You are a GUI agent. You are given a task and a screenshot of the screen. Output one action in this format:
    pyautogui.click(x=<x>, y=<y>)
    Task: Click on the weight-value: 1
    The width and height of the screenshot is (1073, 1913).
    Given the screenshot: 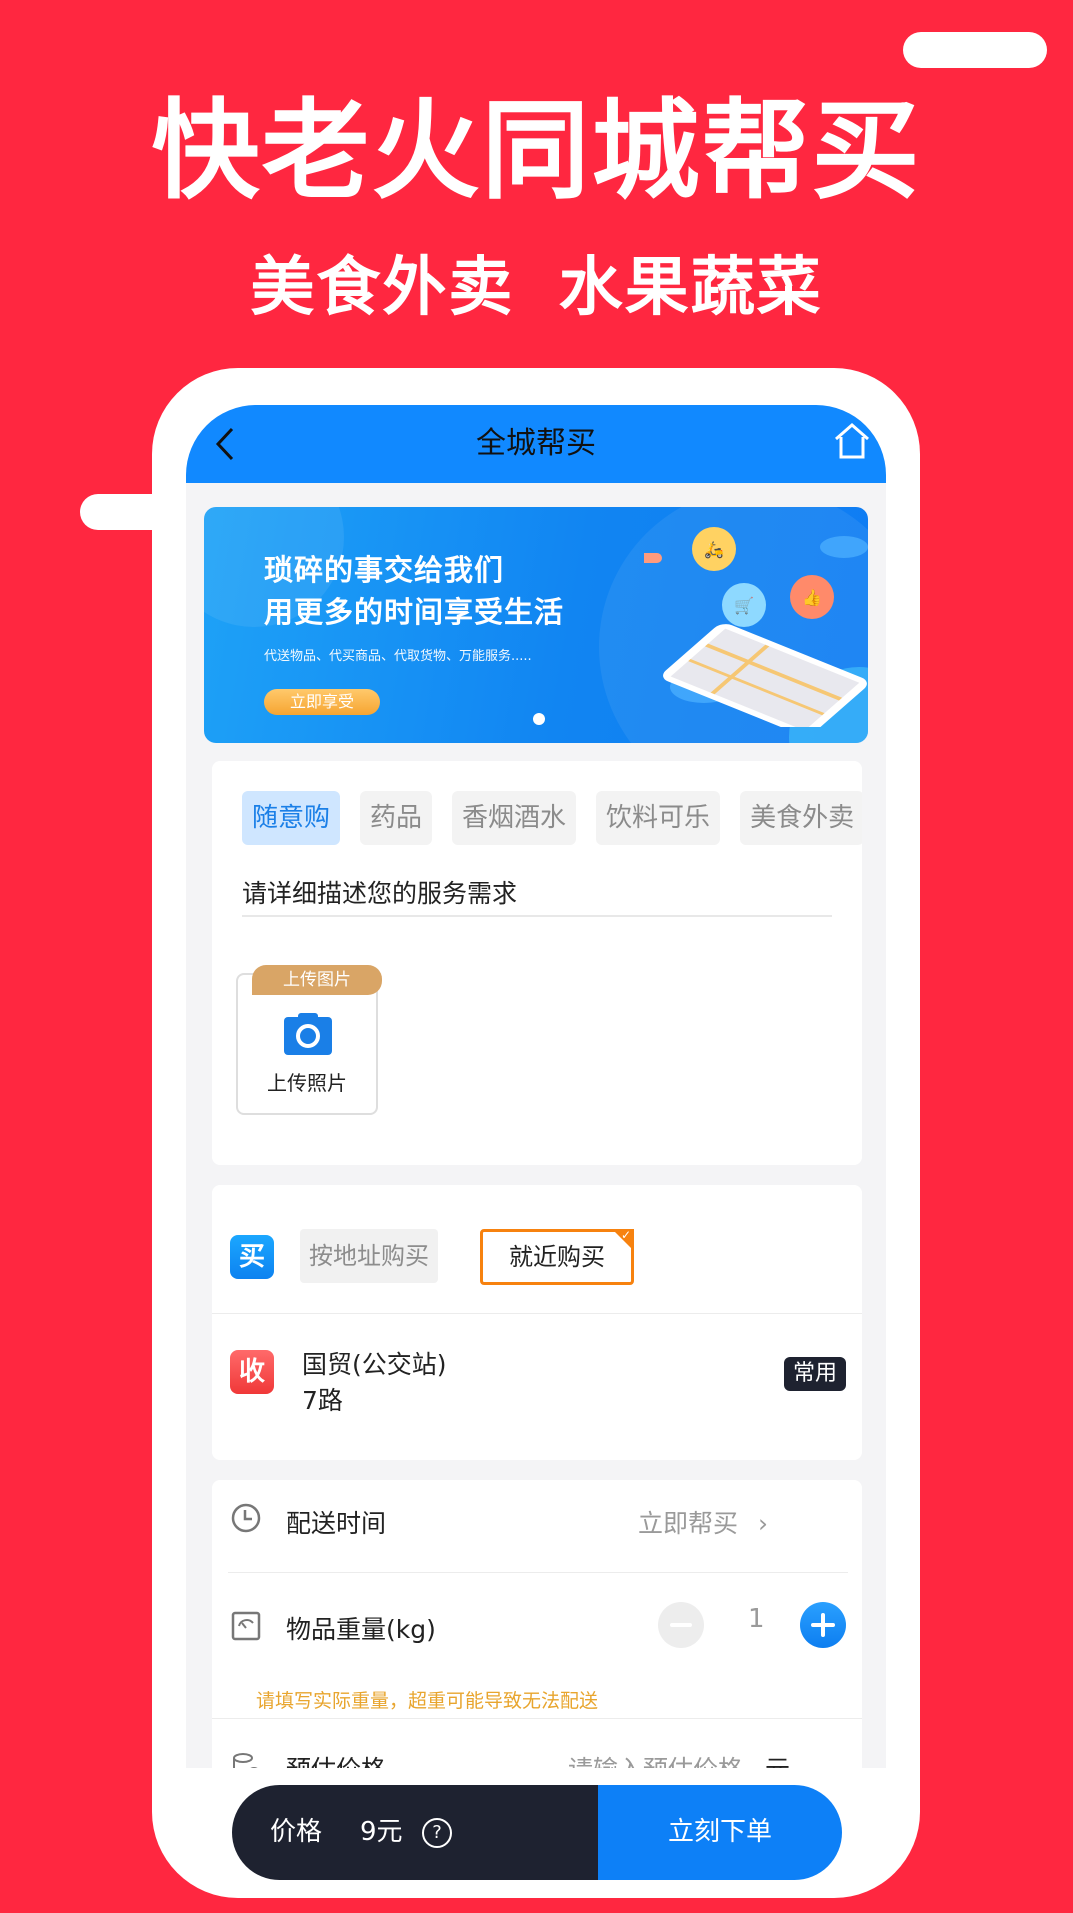 What is the action you would take?
    pyautogui.click(x=756, y=1619)
    